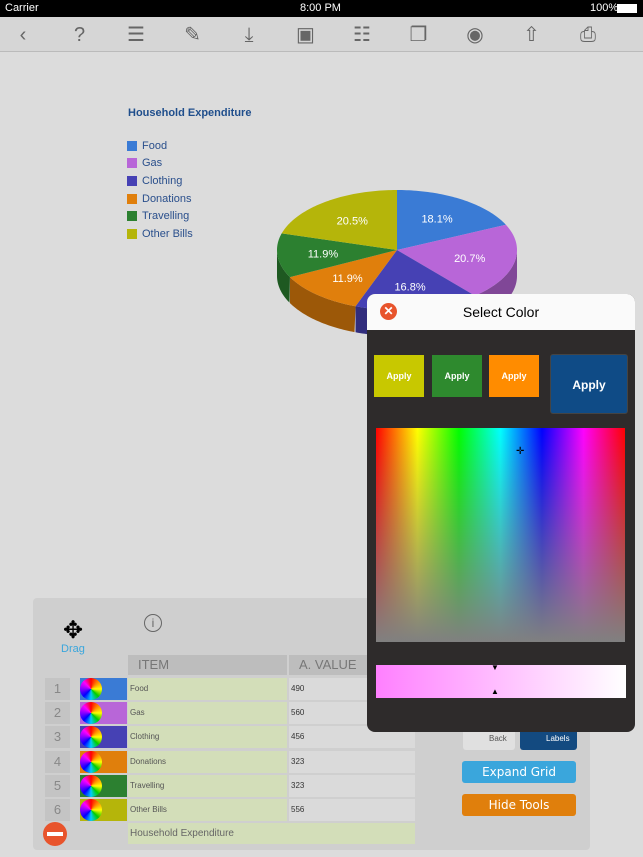  Describe the element at coordinates (249, 35) in the screenshot. I see `import-icon: ⤓` at that location.